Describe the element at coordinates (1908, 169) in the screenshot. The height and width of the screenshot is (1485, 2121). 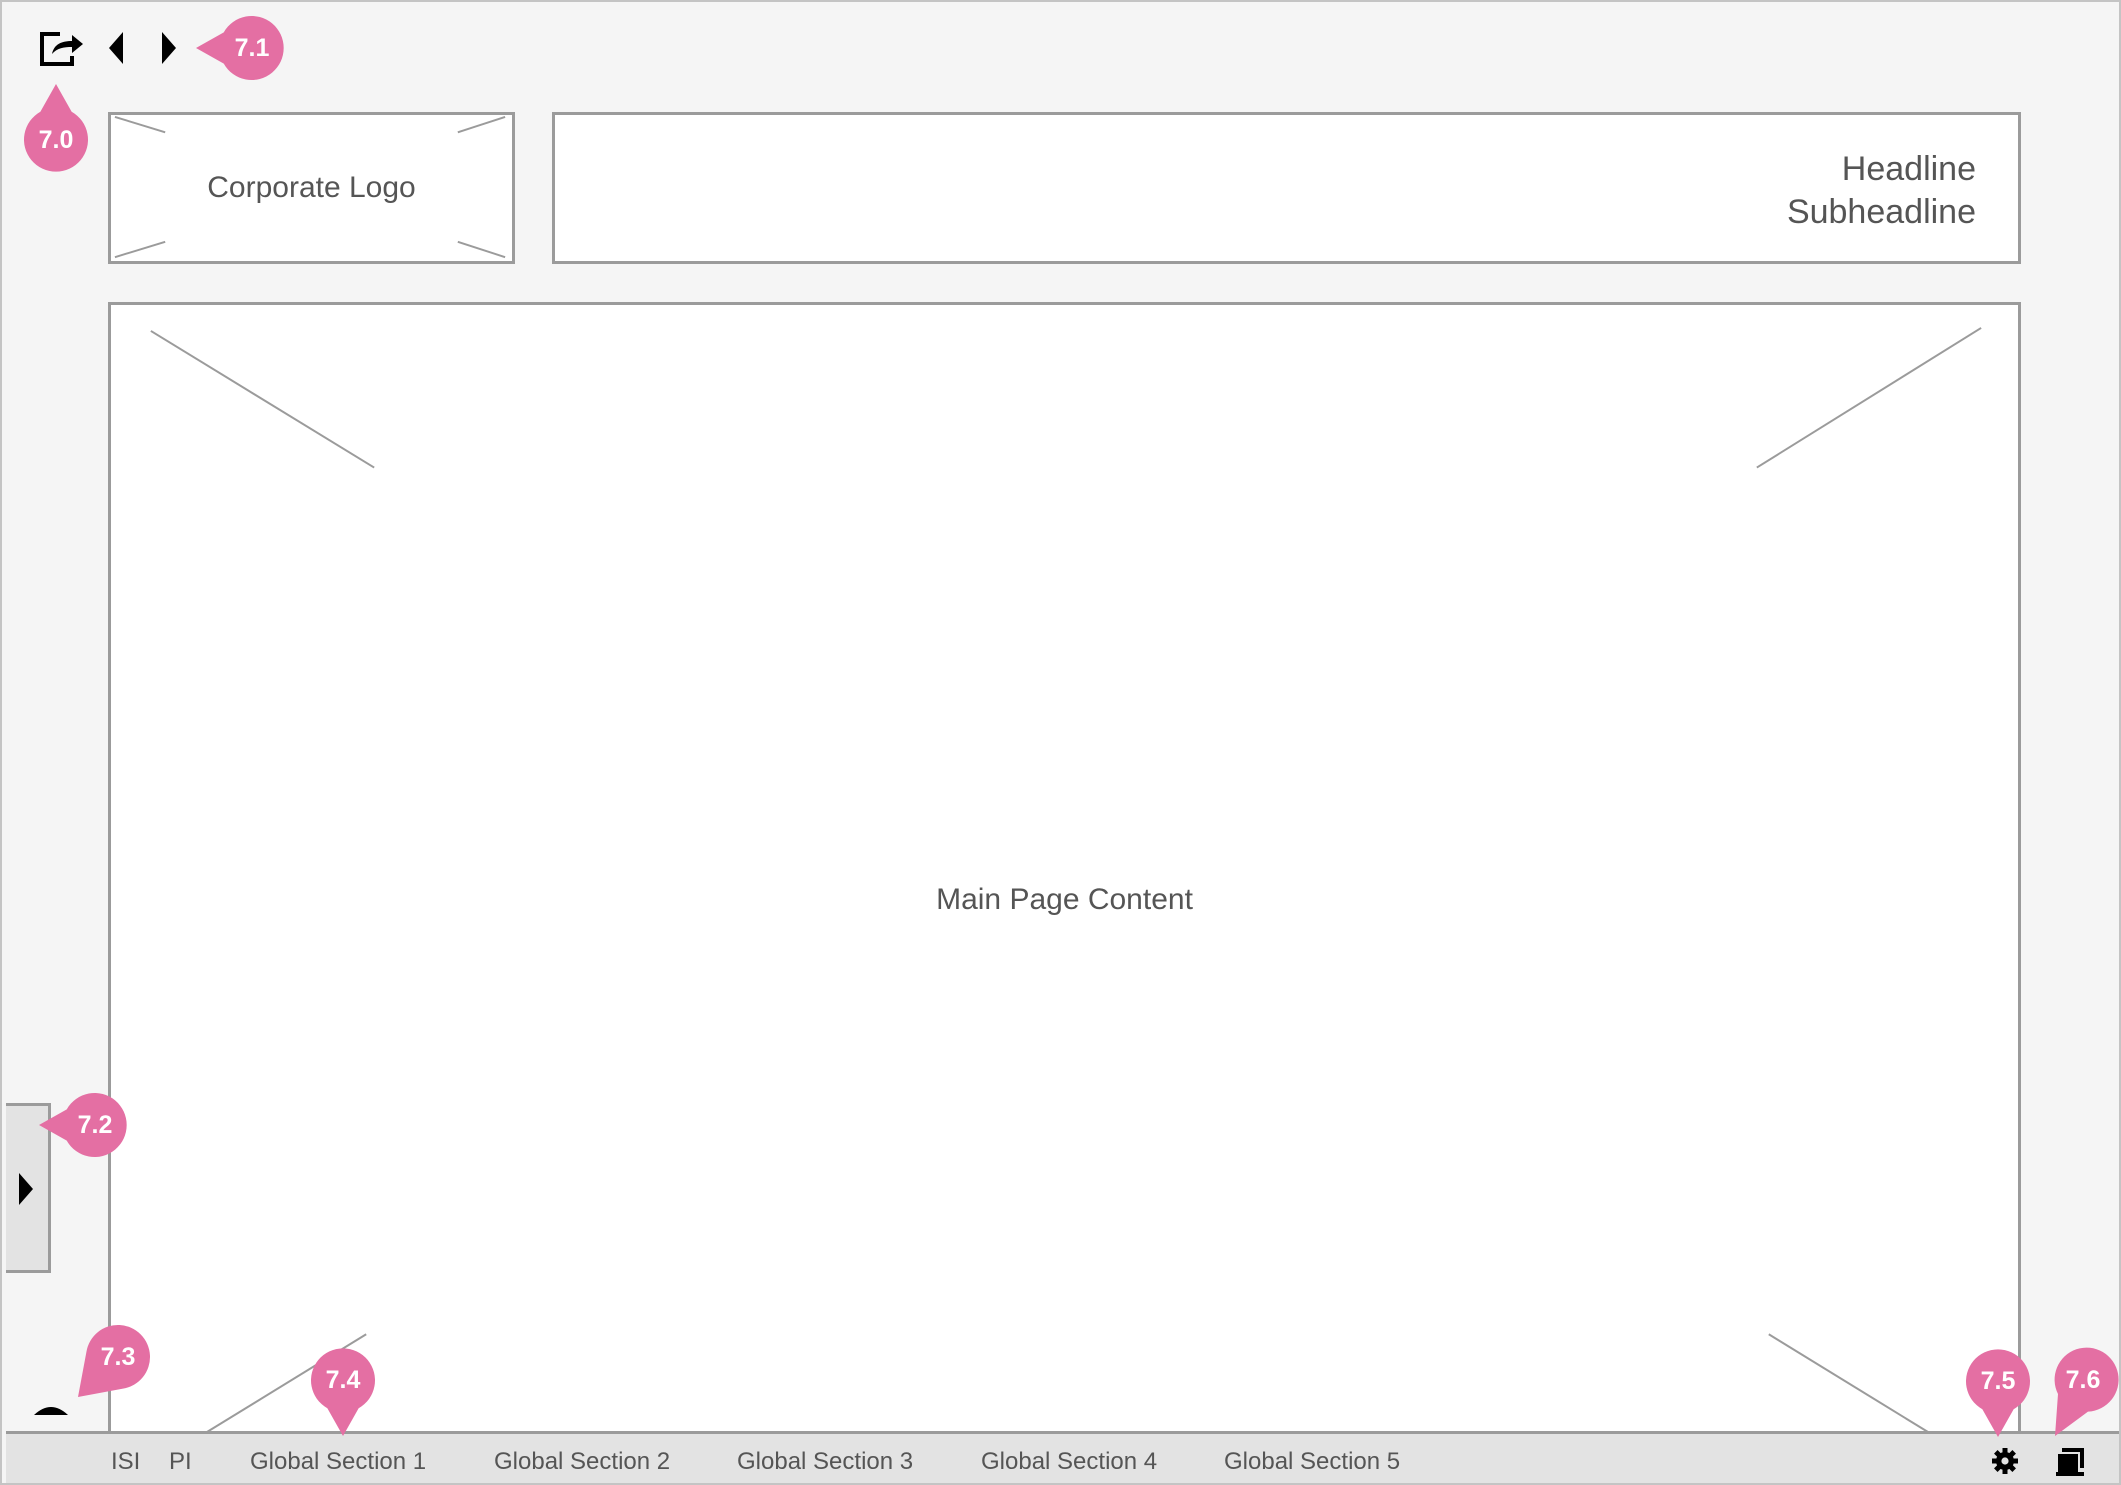
I see `headline: Headline` at that location.